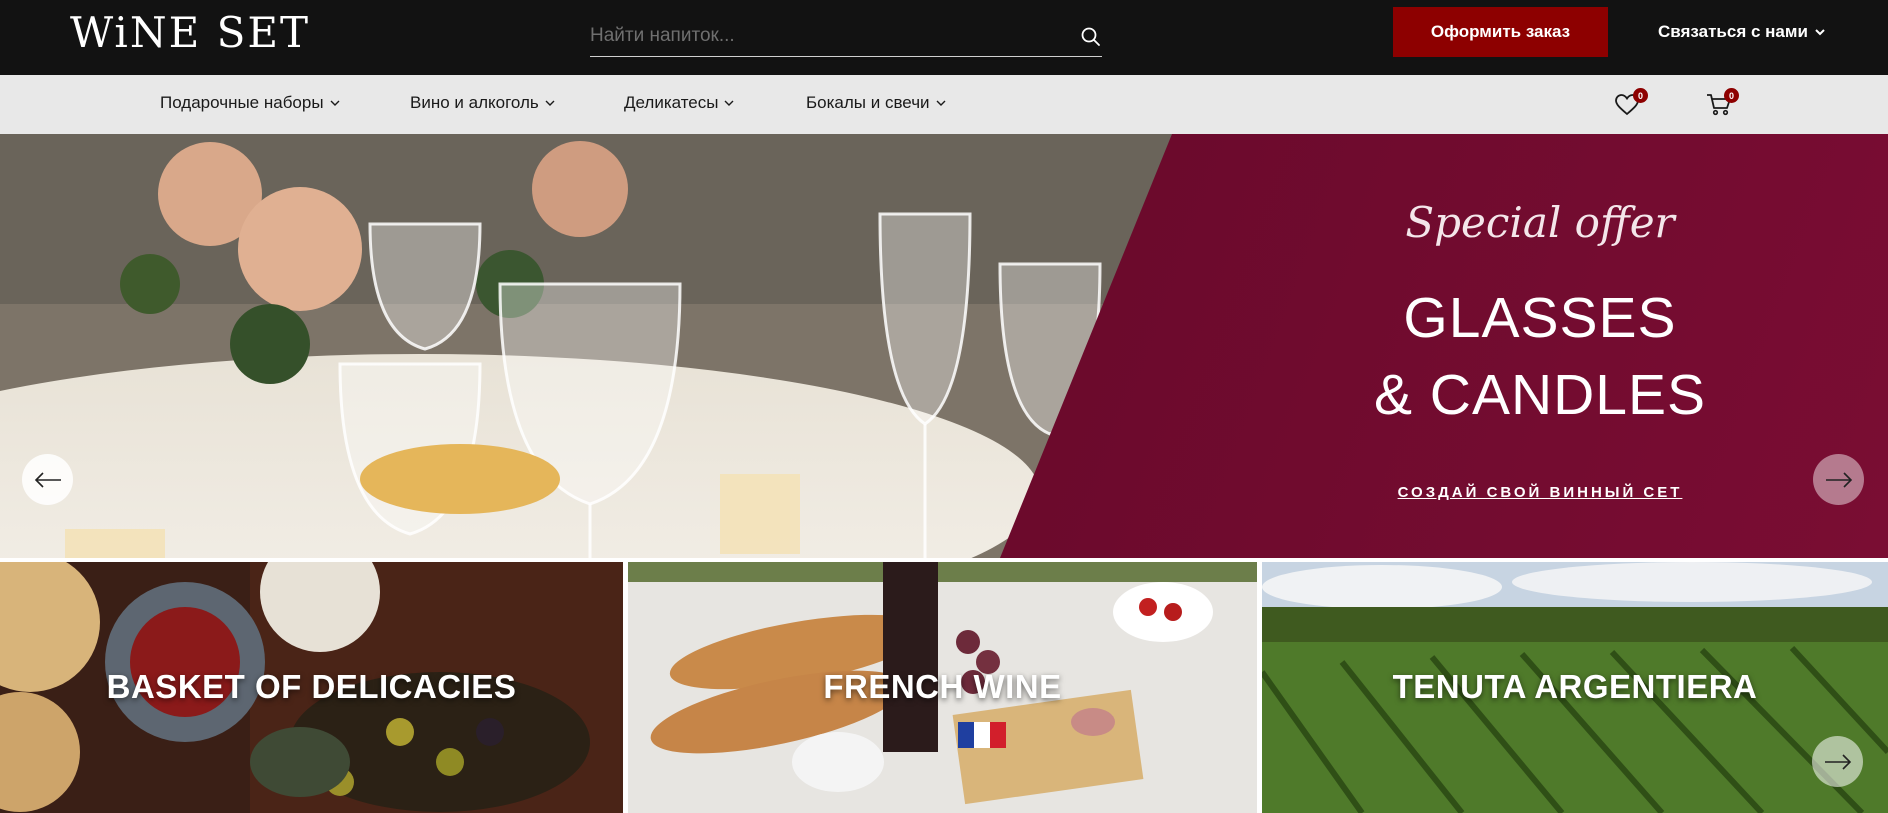 This screenshot has width=1888, height=813. I want to click on nav-item-label: Бокалы и свечи, so click(868, 102).